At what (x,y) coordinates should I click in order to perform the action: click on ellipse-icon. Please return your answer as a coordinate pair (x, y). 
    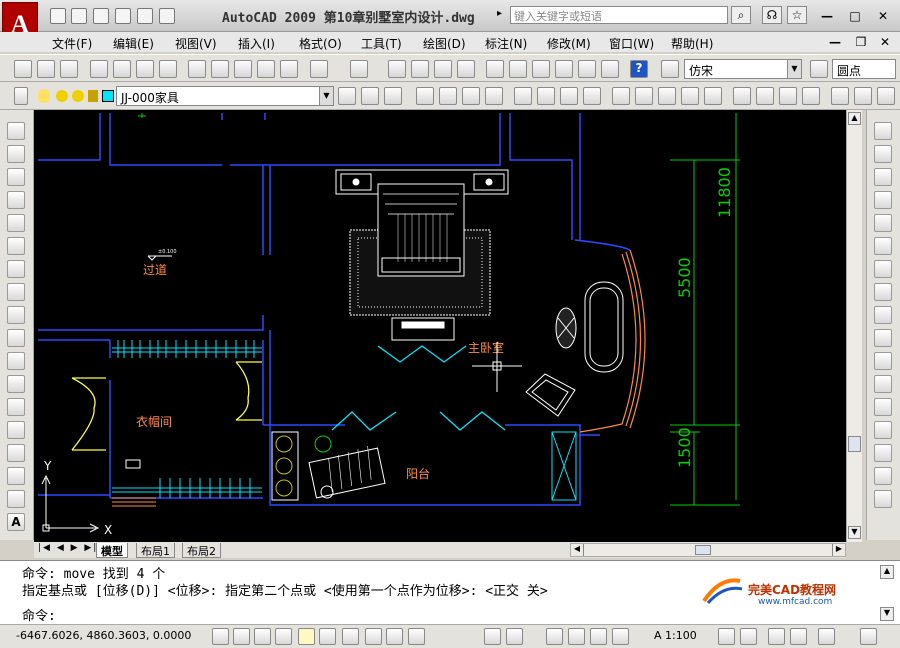
    Looking at the image, I should click on (16, 338).